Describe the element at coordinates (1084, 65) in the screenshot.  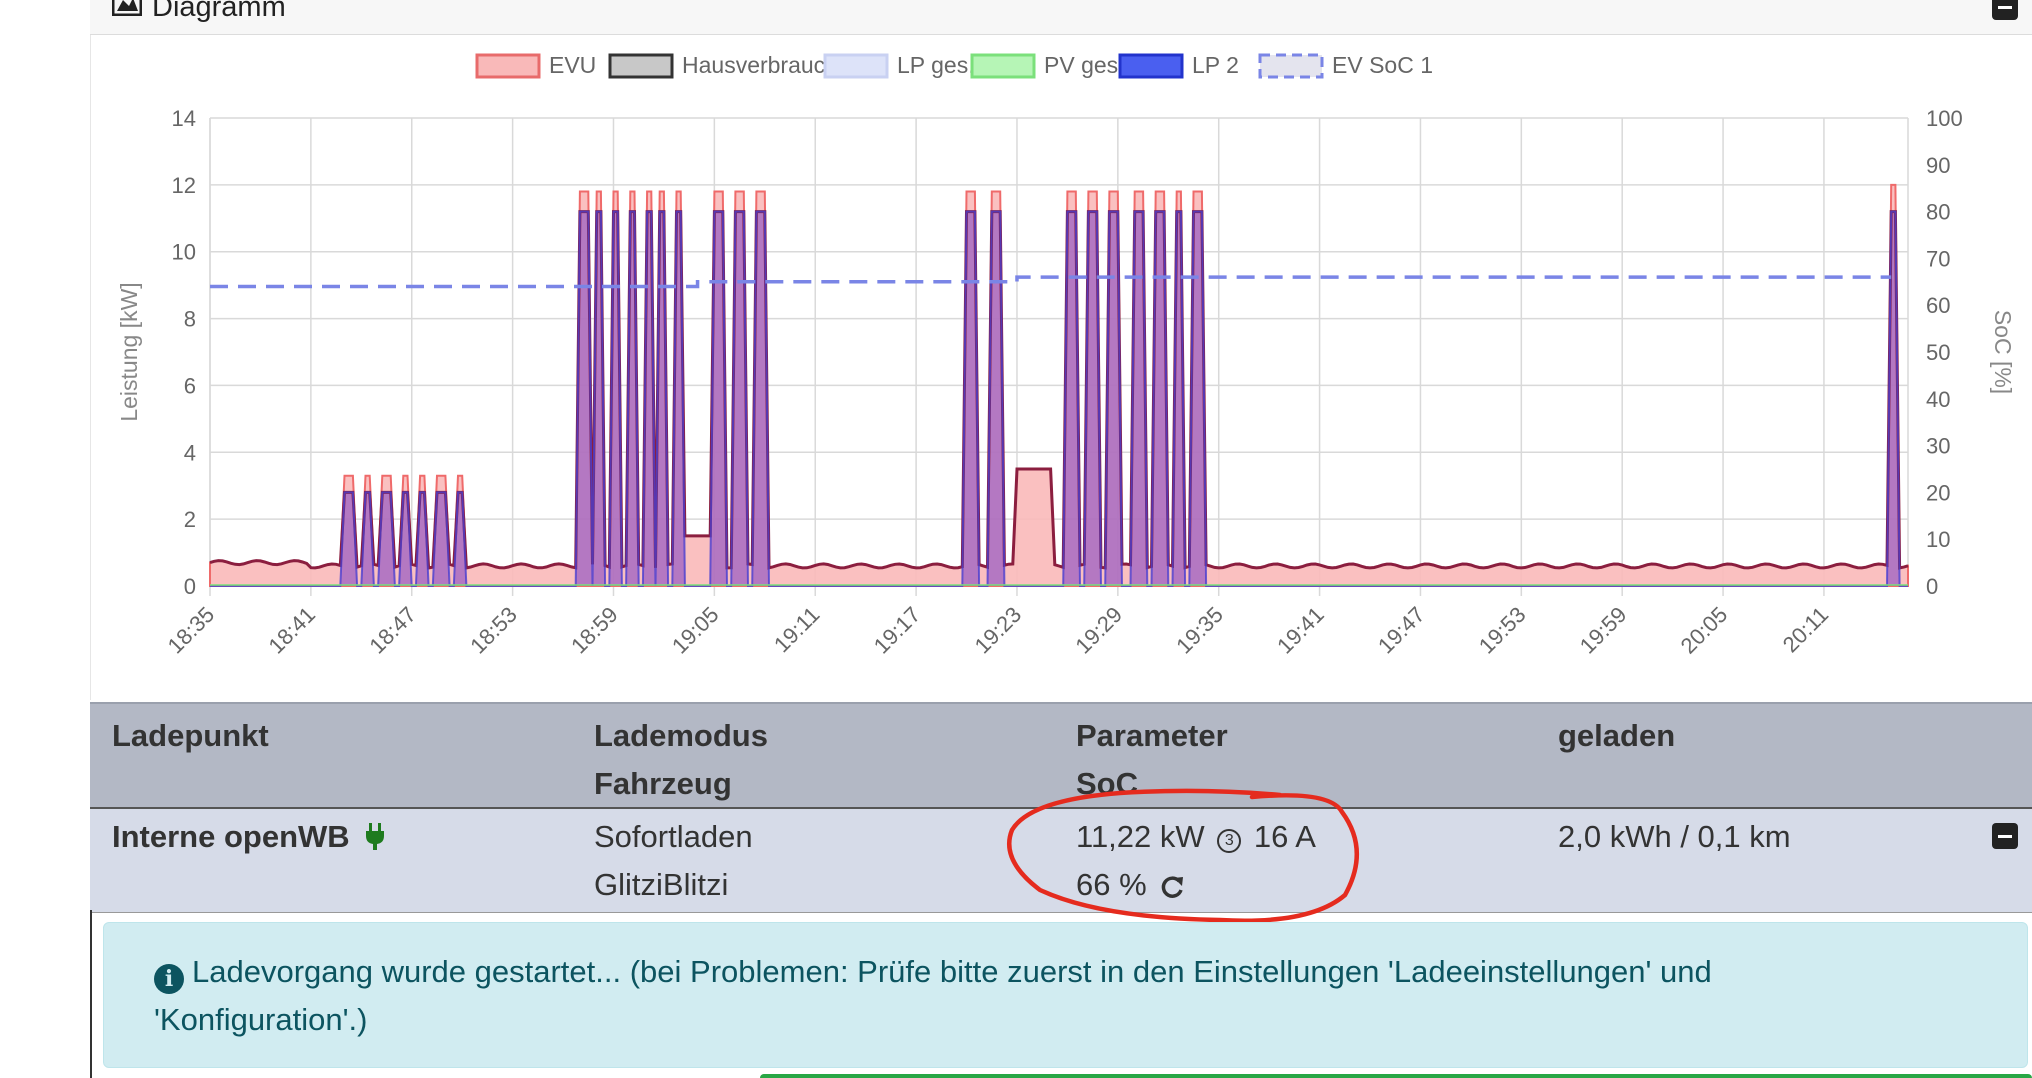
I see `legend-label: PV ges.` at that location.